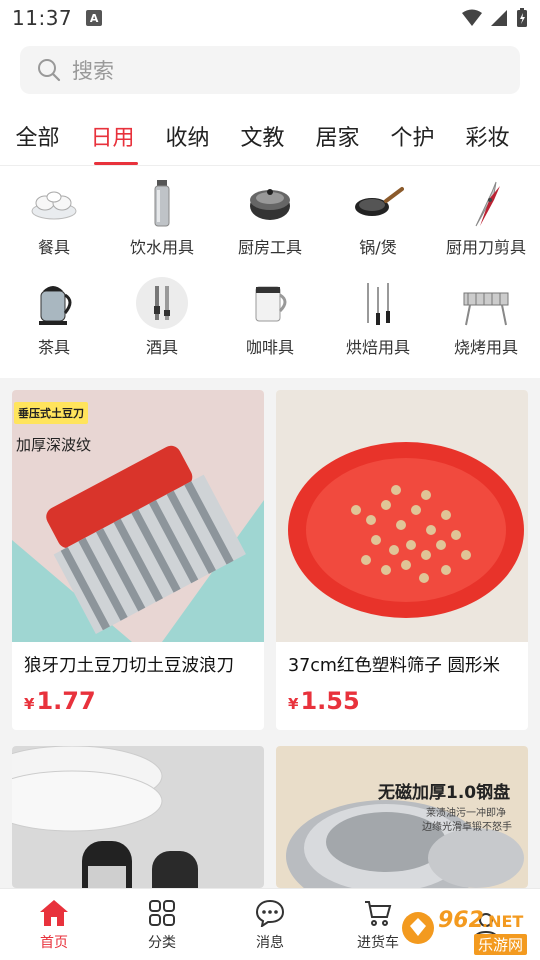 The width and height of the screenshot is (540, 960). What do you see at coordinates (270, 70) in the screenshot?
I see `search-input: 搜索` at bounding box center [270, 70].